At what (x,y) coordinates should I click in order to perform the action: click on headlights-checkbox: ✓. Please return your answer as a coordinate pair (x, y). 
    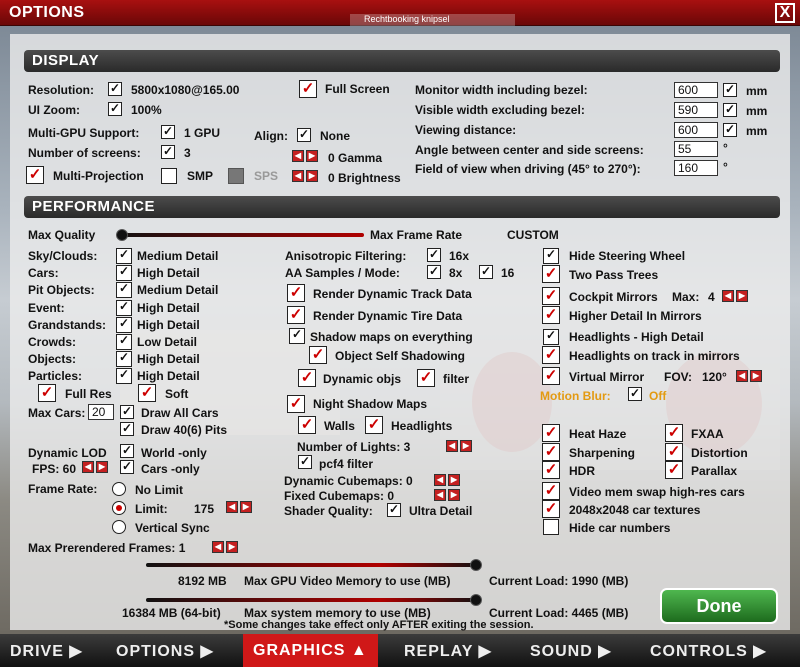
    Looking at the image, I should click on (374, 425).